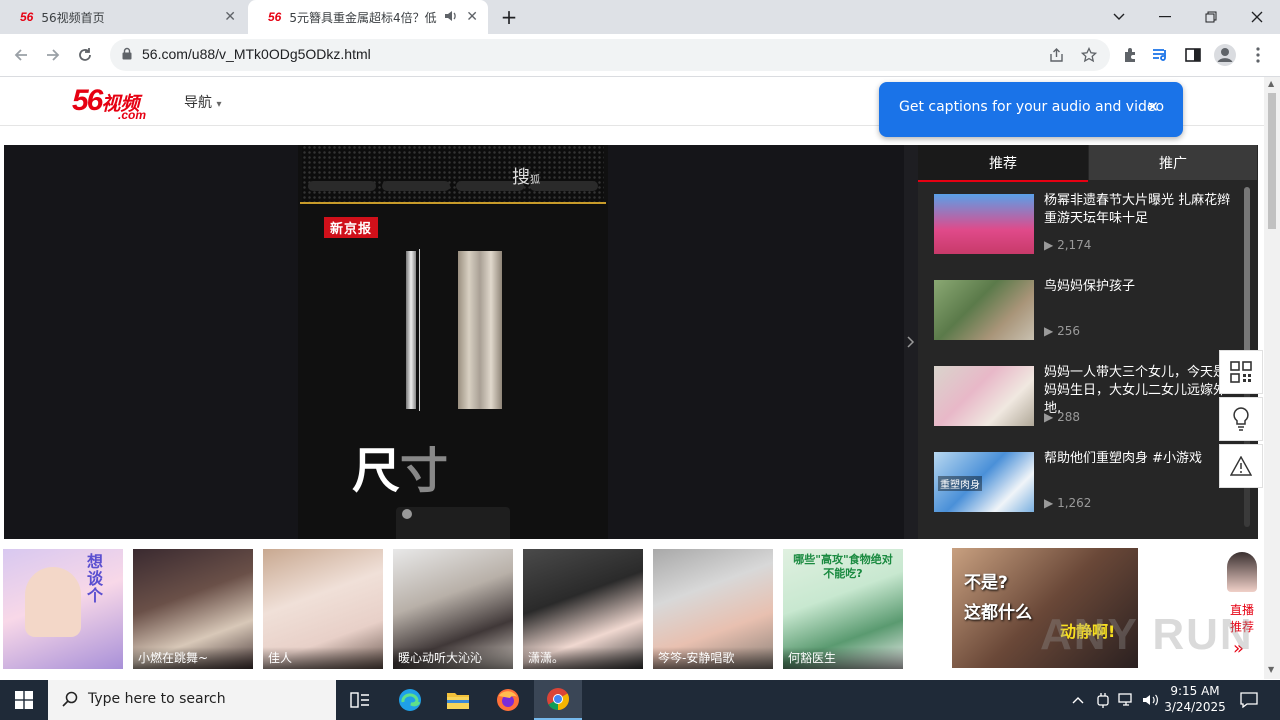 The image size is (1280, 720). I want to click on video-gold-line, so click(453, 203).